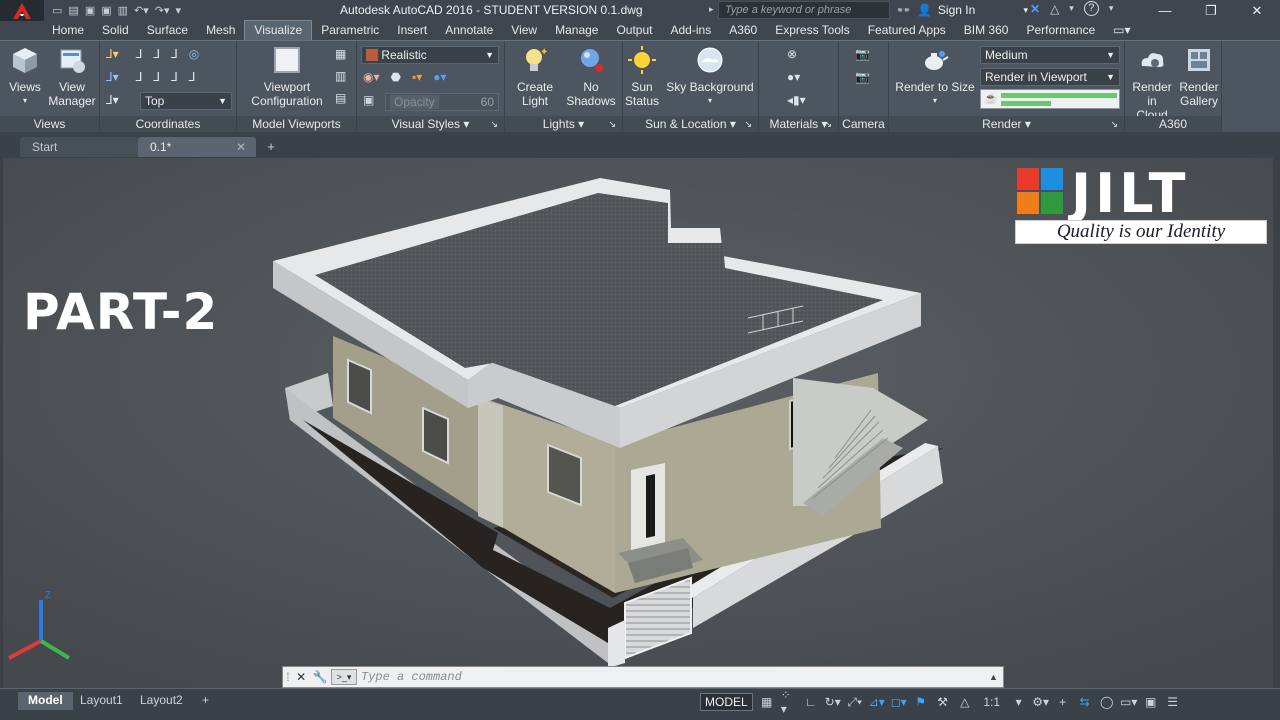 The height and width of the screenshot is (720, 1280). I want to click on annotation-visibility-icon: ⚑, so click(921, 702).